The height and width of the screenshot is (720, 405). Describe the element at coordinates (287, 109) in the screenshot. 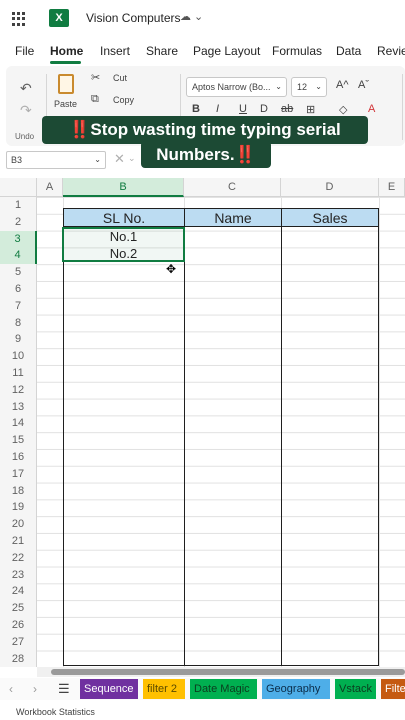

I see `strikethrough-button: ab` at that location.